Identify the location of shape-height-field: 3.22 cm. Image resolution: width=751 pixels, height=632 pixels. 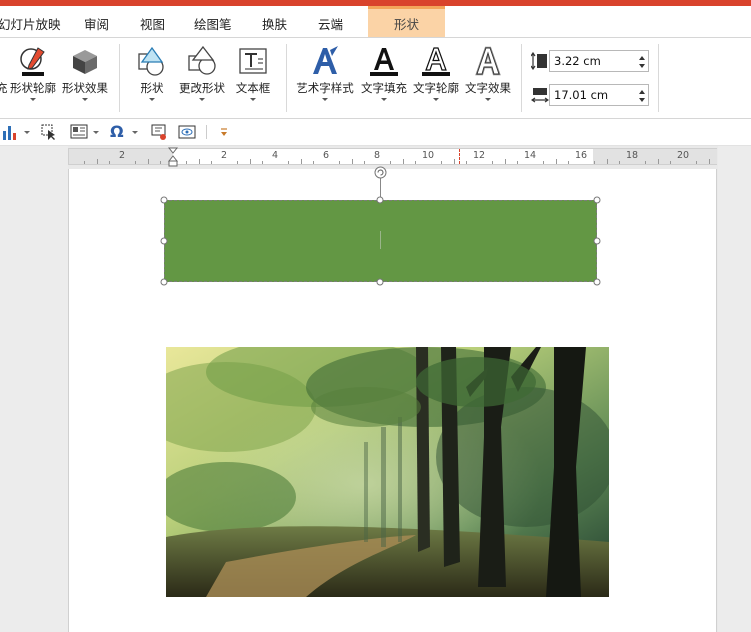
(599, 61).